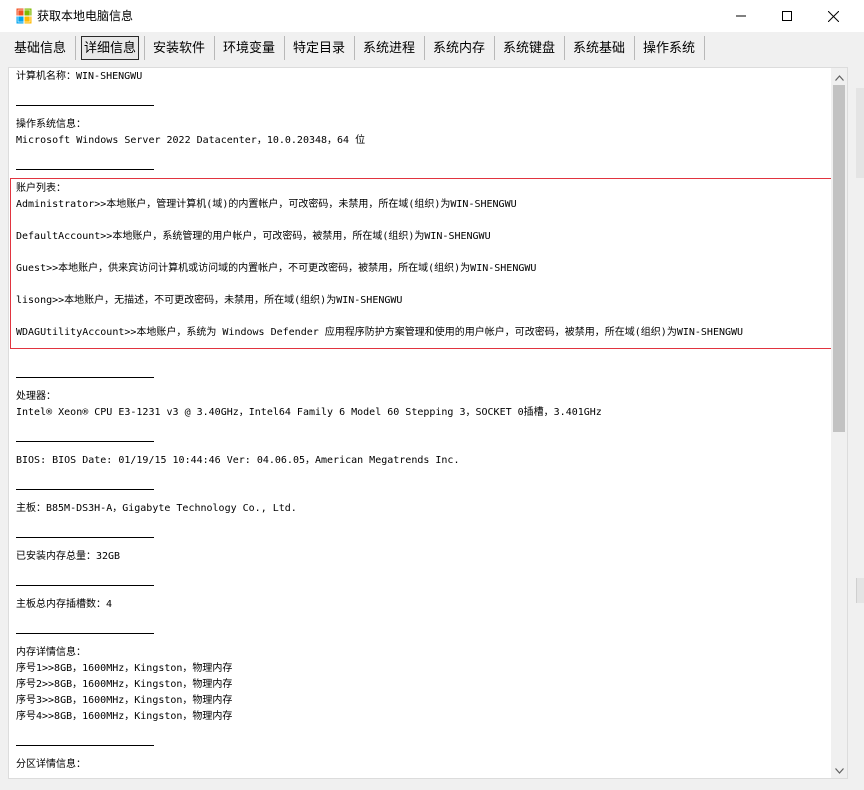 The height and width of the screenshot is (790, 864). Describe the element at coordinates (249, 48) in the screenshot. I see `tab-environment-variables: 环境变量` at that location.